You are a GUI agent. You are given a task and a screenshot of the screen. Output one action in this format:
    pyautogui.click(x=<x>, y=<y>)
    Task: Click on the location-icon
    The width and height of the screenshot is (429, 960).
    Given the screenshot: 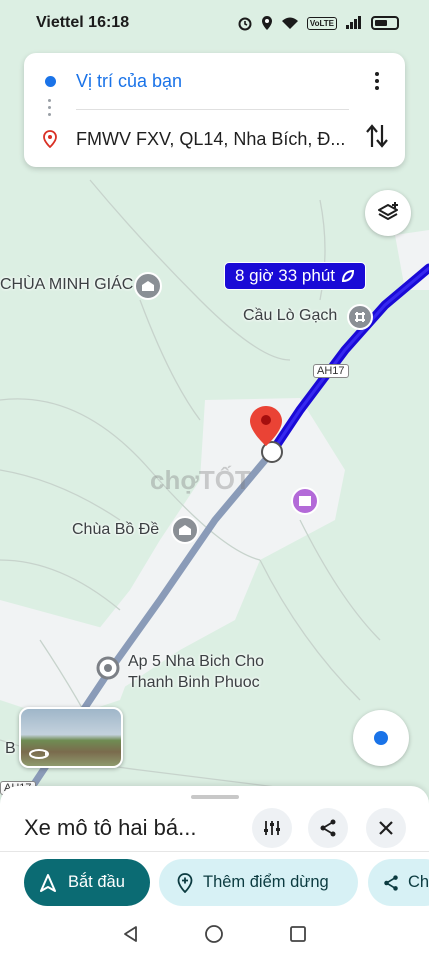 What is the action you would take?
    pyautogui.click(x=266, y=23)
    